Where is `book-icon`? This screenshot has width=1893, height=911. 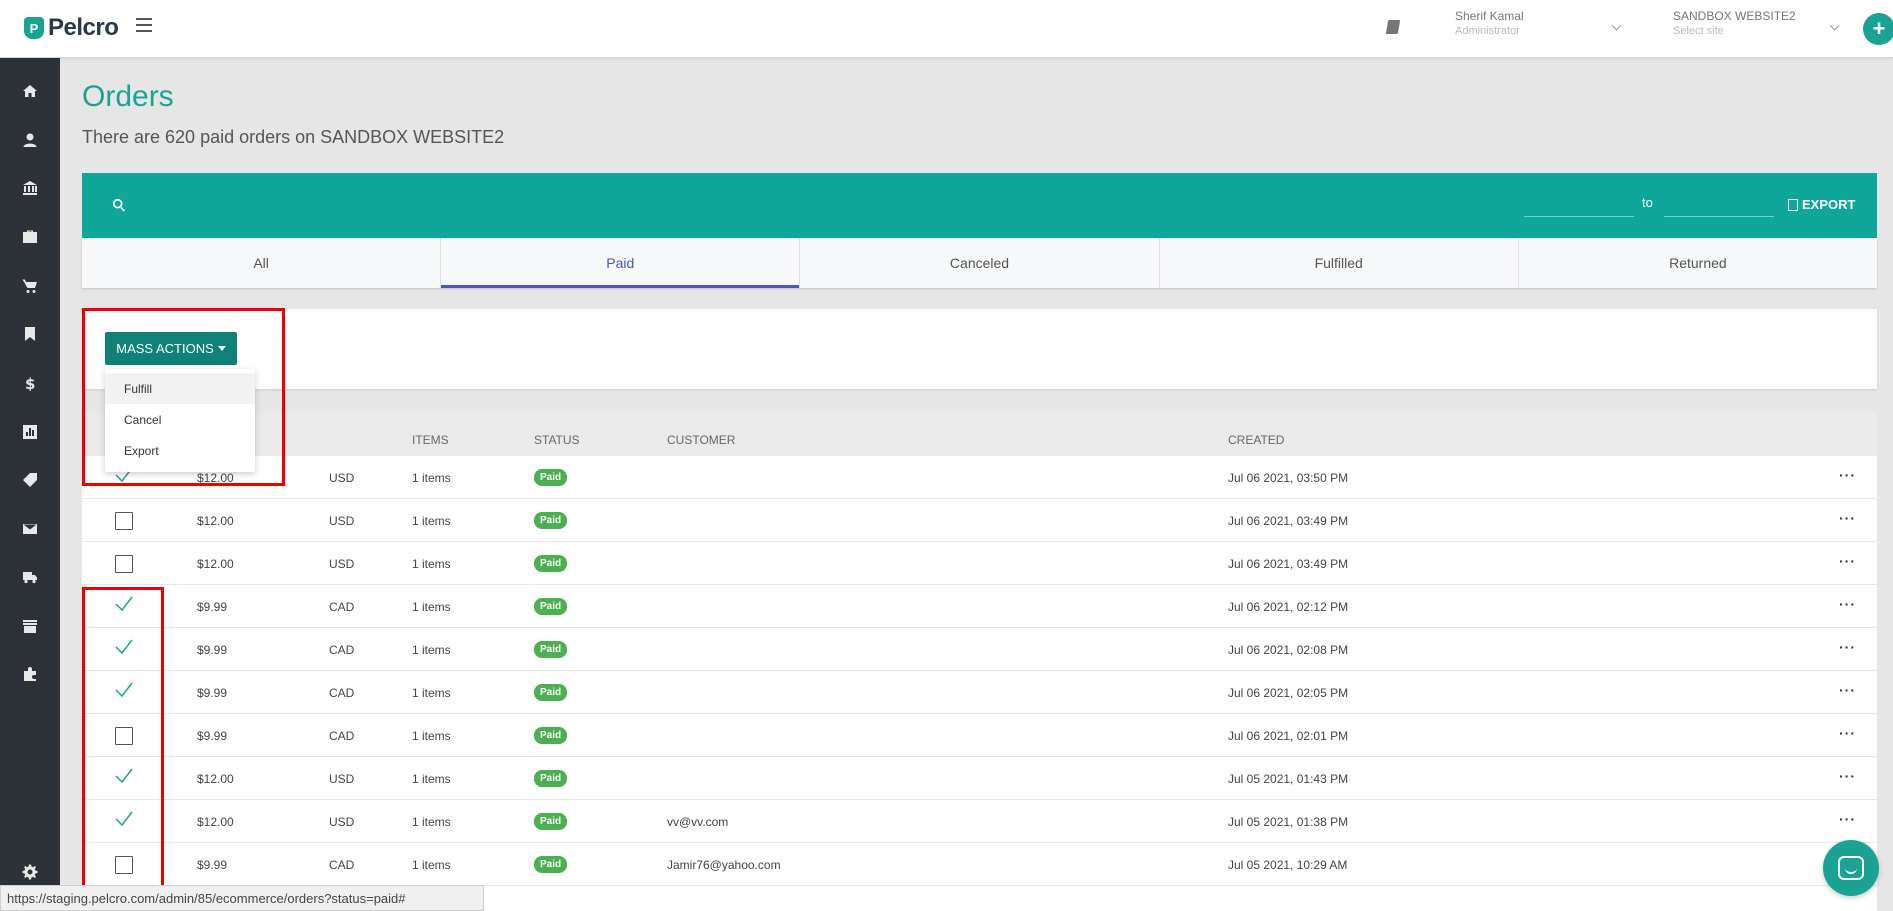
book-icon is located at coordinates (1393, 27).